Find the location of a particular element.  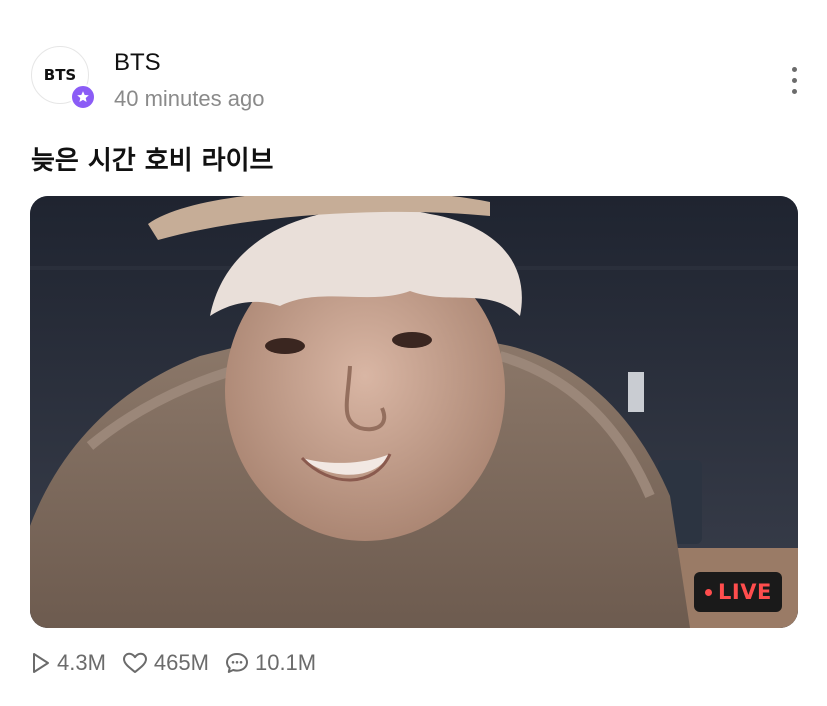

like-count: 465M is located at coordinates (165, 663).